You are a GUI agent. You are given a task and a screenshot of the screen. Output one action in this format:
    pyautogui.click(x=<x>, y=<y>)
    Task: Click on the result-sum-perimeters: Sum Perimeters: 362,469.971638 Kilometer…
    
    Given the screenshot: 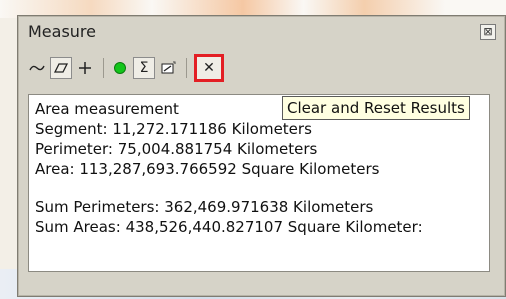 What is the action you would take?
    pyautogui.click(x=204, y=207)
    